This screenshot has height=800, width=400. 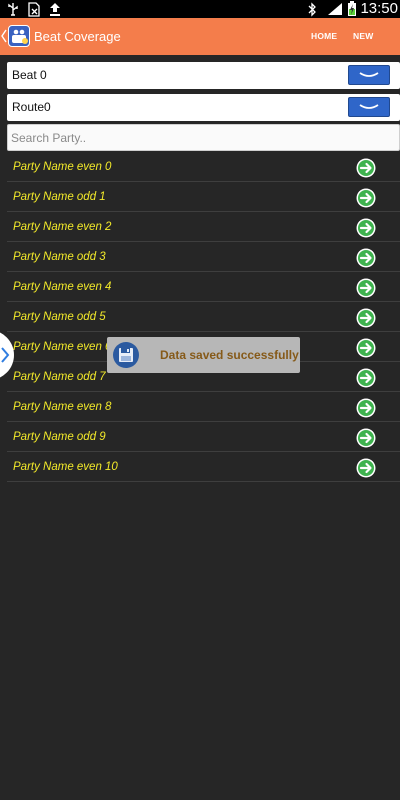 What do you see at coordinates (59, 257) in the screenshot?
I see `party-name: Party Name odd 3` at bounding box center [59, 257].